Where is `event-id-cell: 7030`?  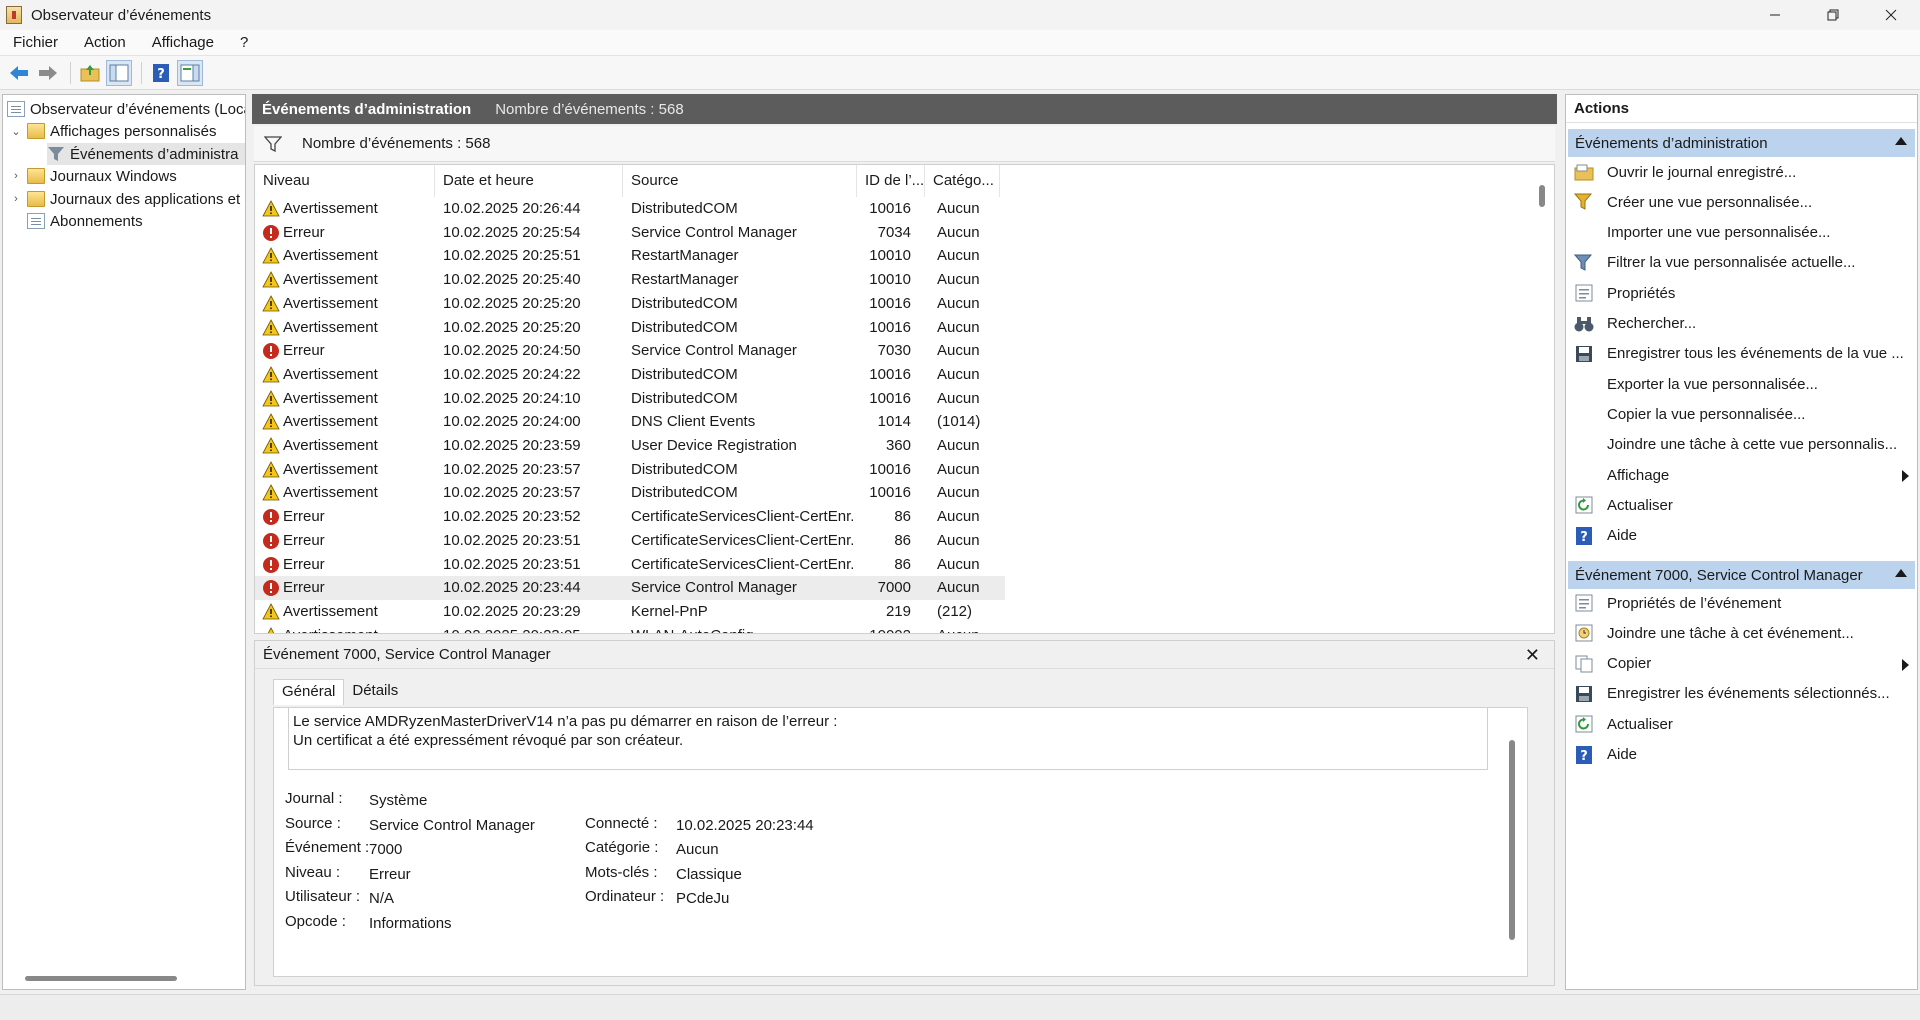 event-id-cell: 7030 is located at coordinates (894, 351).